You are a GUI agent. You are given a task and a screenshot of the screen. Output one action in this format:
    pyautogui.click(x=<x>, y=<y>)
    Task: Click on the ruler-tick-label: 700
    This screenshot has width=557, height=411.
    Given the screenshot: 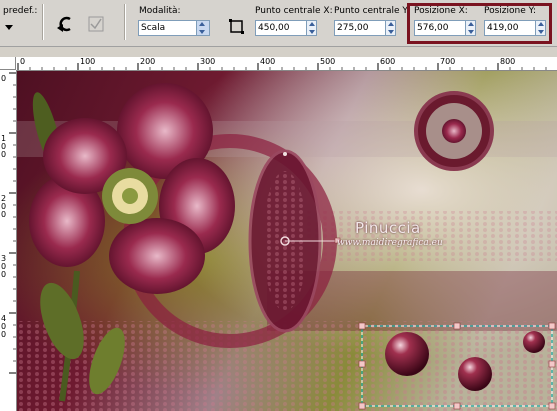 What is the action you would take?
    pyautogui.click(x=448, y=61)
    